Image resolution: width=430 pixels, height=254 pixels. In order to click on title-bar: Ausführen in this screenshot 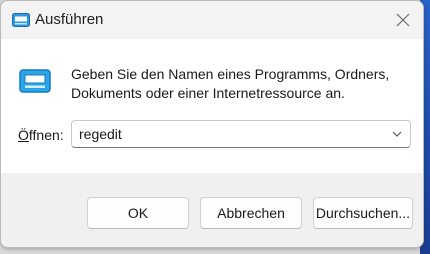, I will do `click(212, 20)`.